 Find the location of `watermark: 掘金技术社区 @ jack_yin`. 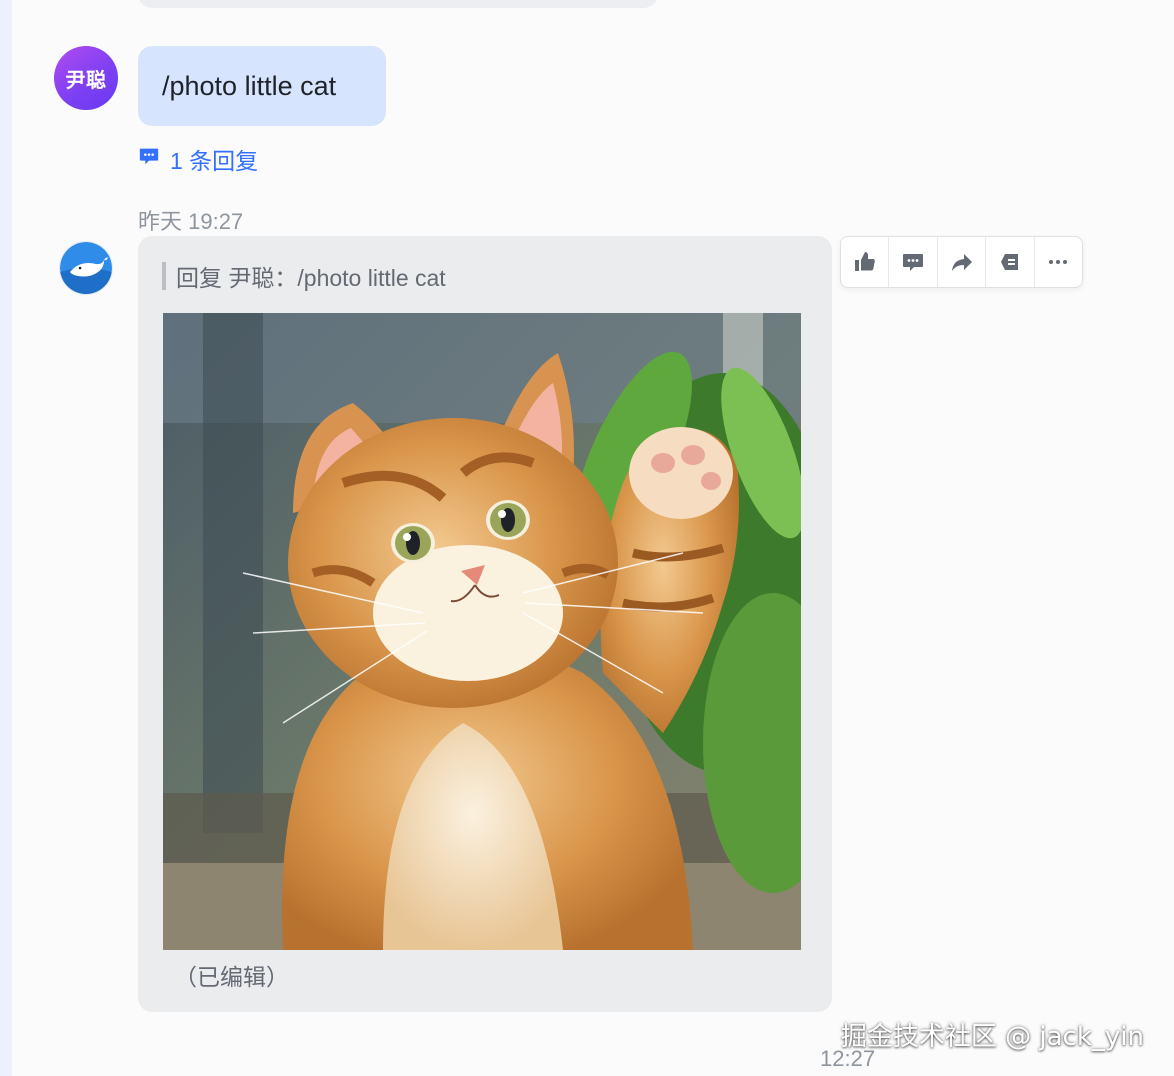

watermark: 掘金技术社区 @ jack_yin is located at coordinates (992, 1037).